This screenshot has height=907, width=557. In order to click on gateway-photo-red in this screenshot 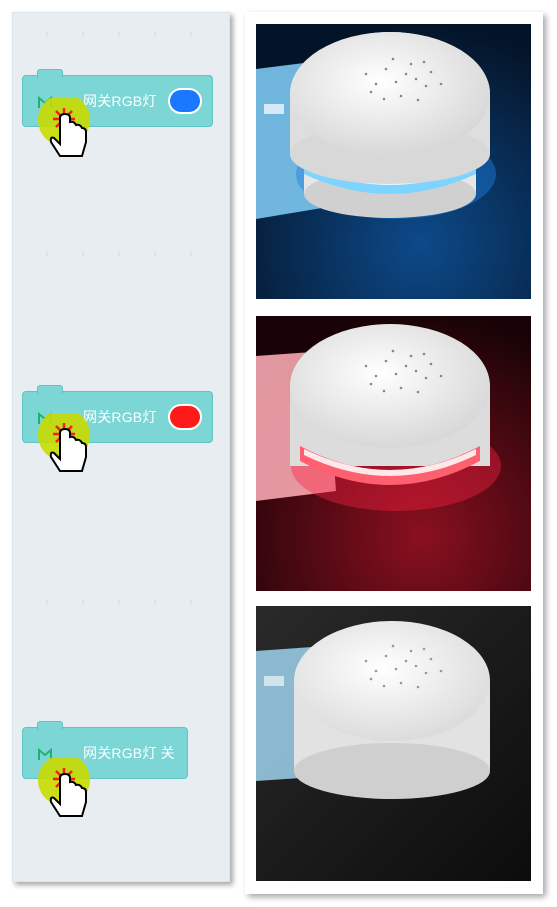, I will do `click(393, 453)`.